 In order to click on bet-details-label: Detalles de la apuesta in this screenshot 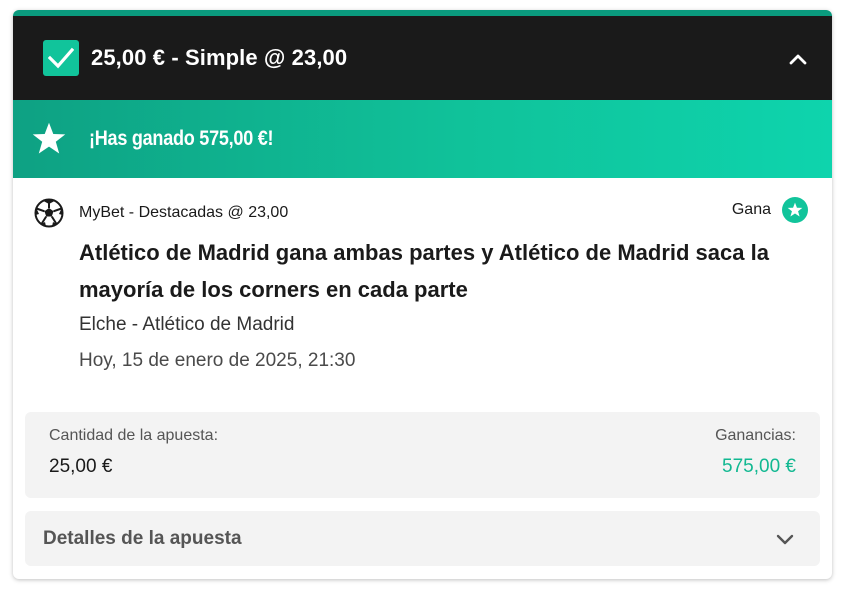, I will do `click(142, 538)`.